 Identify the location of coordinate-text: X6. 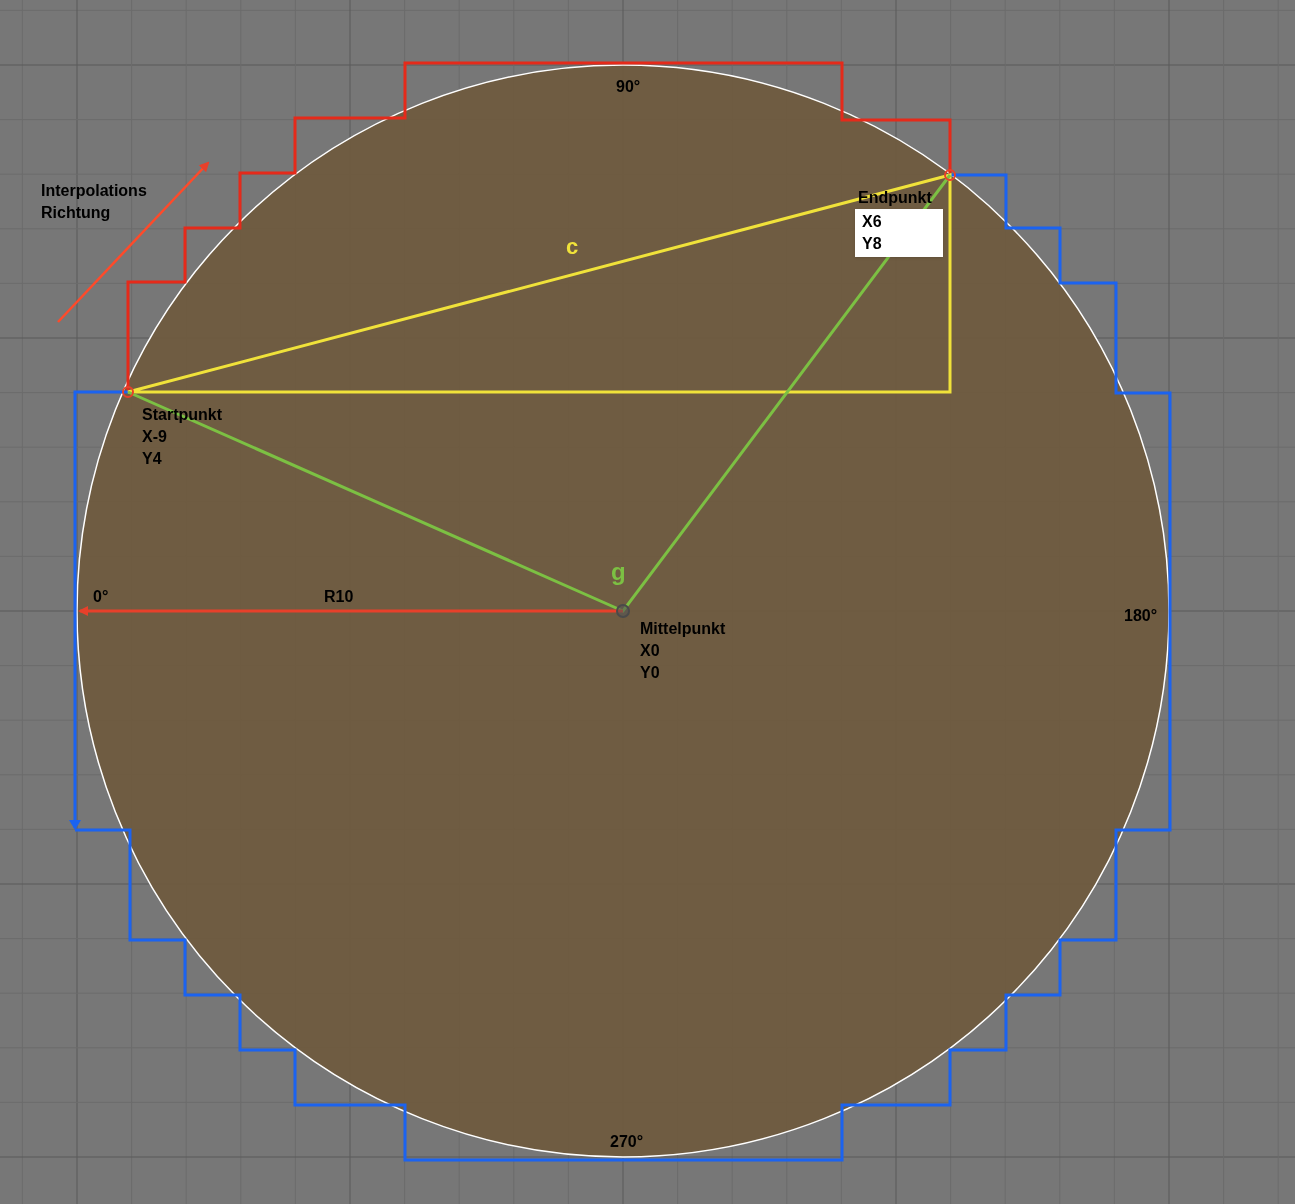
(872, 222).